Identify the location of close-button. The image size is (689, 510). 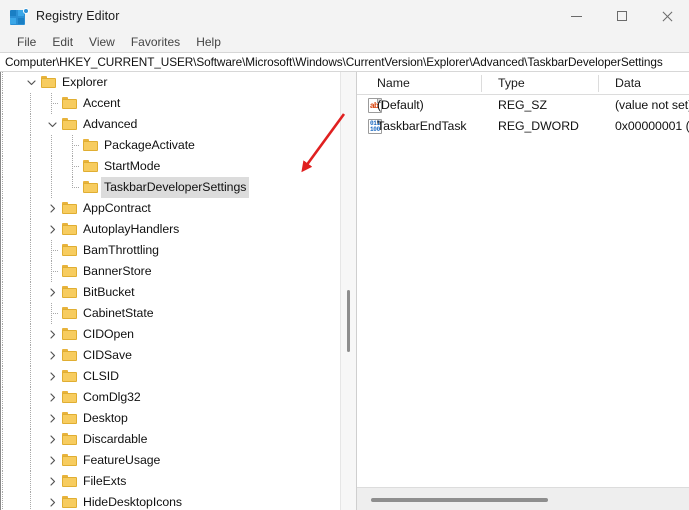
(666, 16).